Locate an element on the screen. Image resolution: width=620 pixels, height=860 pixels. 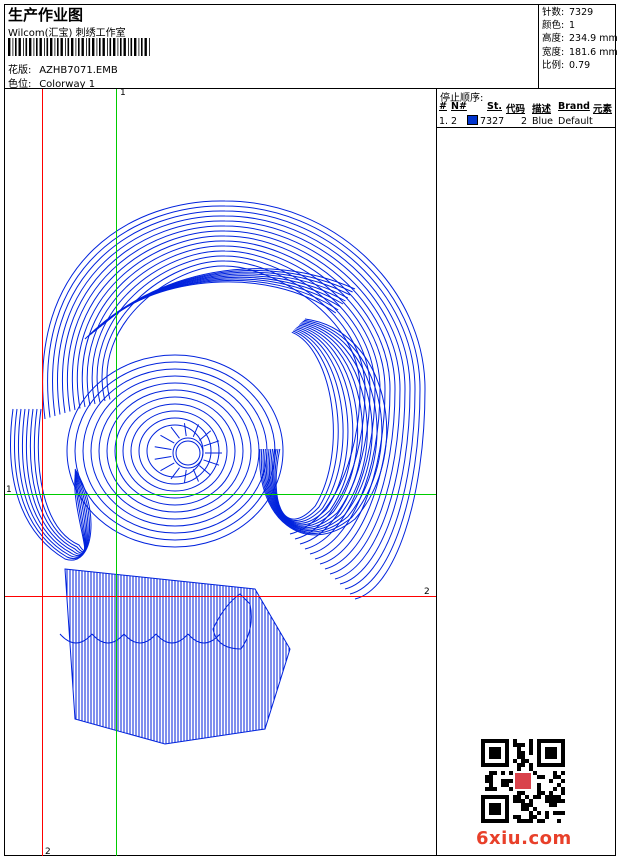
stat-width: 宽度: 181.6 mm is located at coordinates (580, 52).